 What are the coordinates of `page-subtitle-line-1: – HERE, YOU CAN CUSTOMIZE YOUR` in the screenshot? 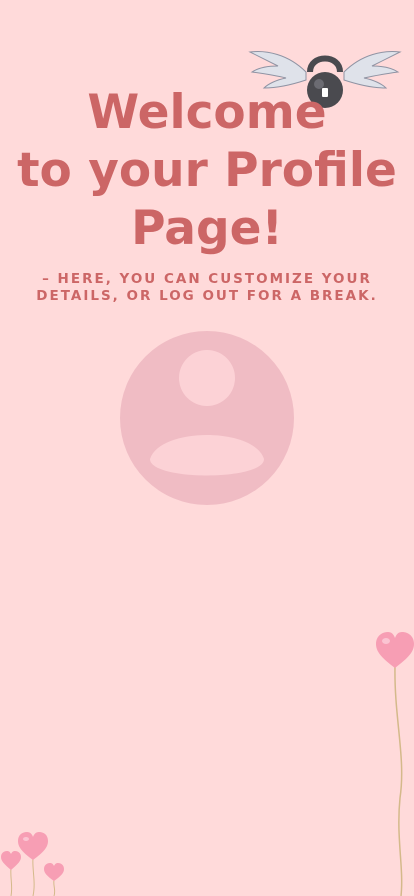 It's located at (207, 279).